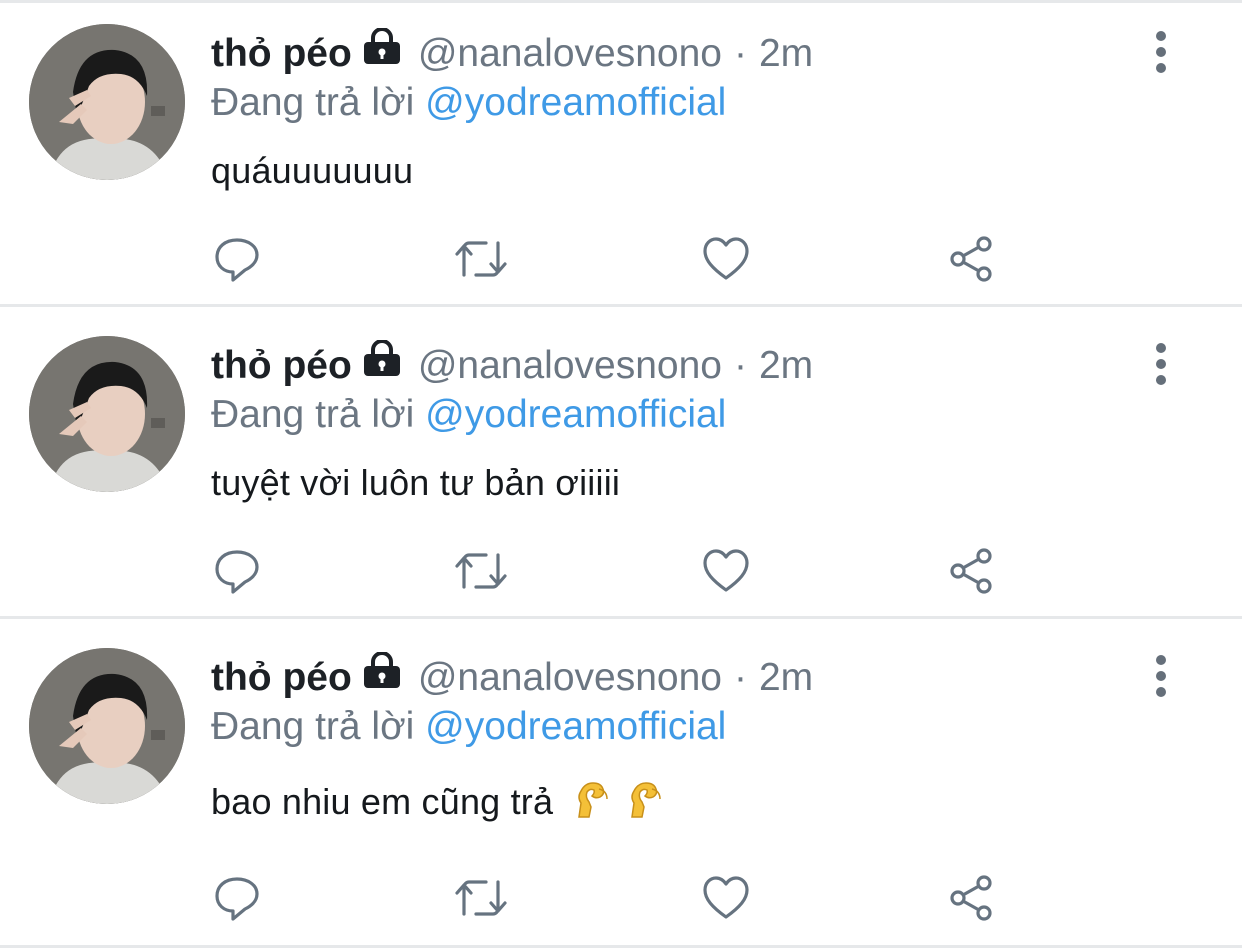 Image resolution: width=1242 pixels, height=949 pixels. I want to click on tweet-text: tuyệt vời luôn tư bản ơiiiii, so click(416, 482).